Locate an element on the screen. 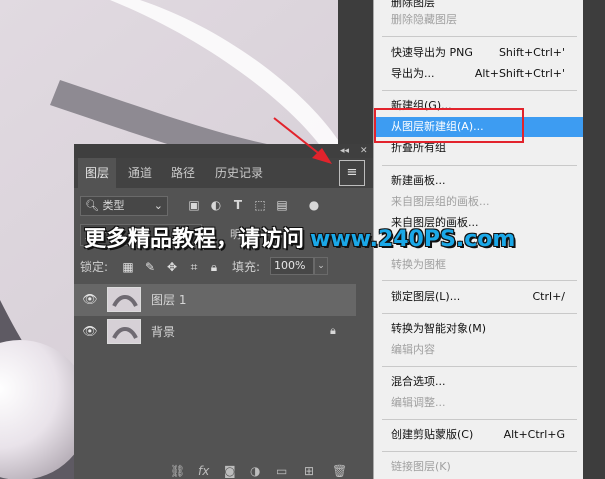 This screenshot has height=479, width=605. lock-artboard-icon: ⌗ is located at coordinates (194, 267).